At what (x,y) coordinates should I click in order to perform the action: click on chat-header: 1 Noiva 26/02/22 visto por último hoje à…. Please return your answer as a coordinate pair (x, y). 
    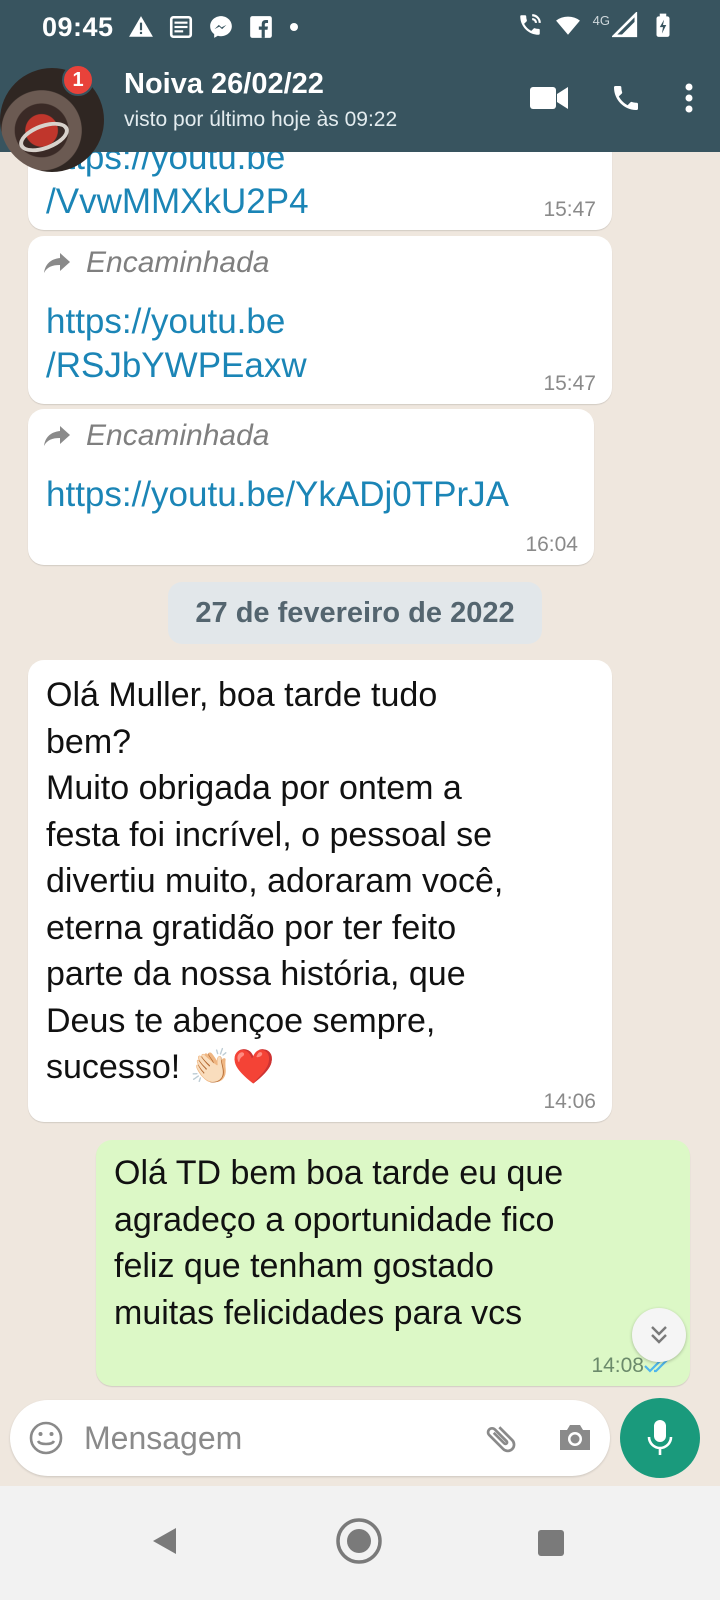
    Looking at the image, I should click on (360, 114).